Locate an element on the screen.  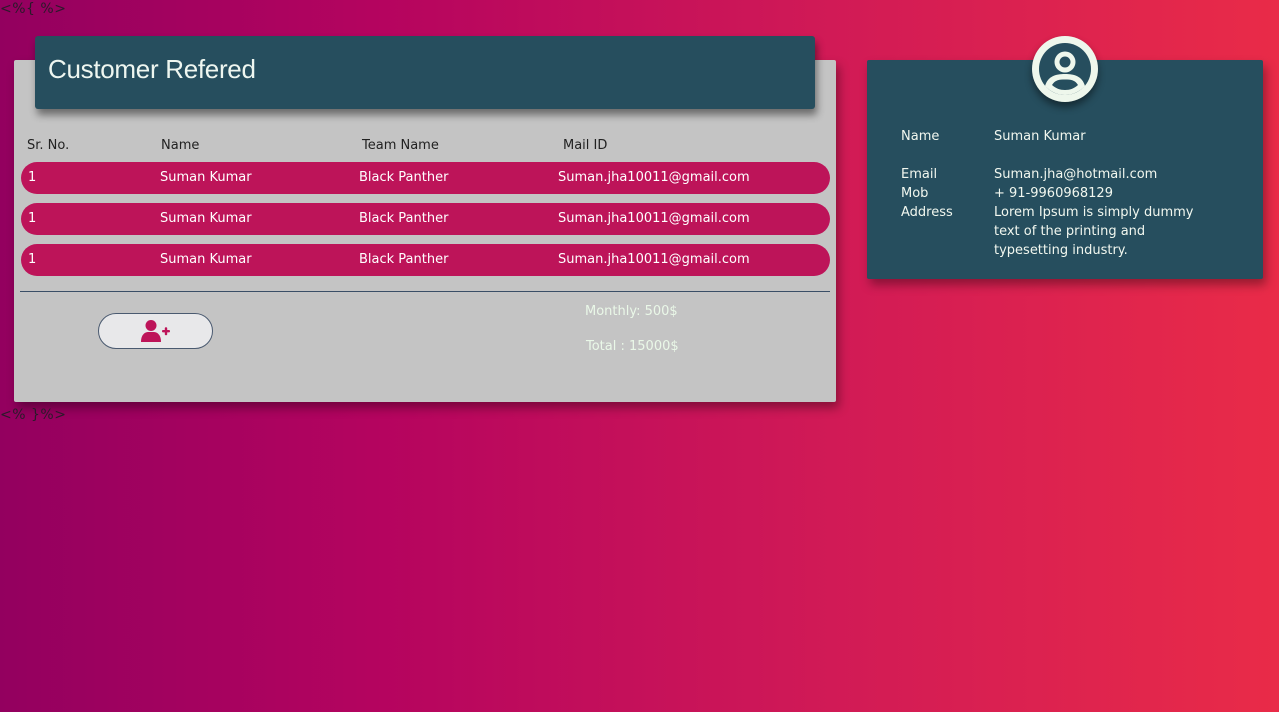
template-open-tag: <%{ %> is located at coordinates (33, 9).